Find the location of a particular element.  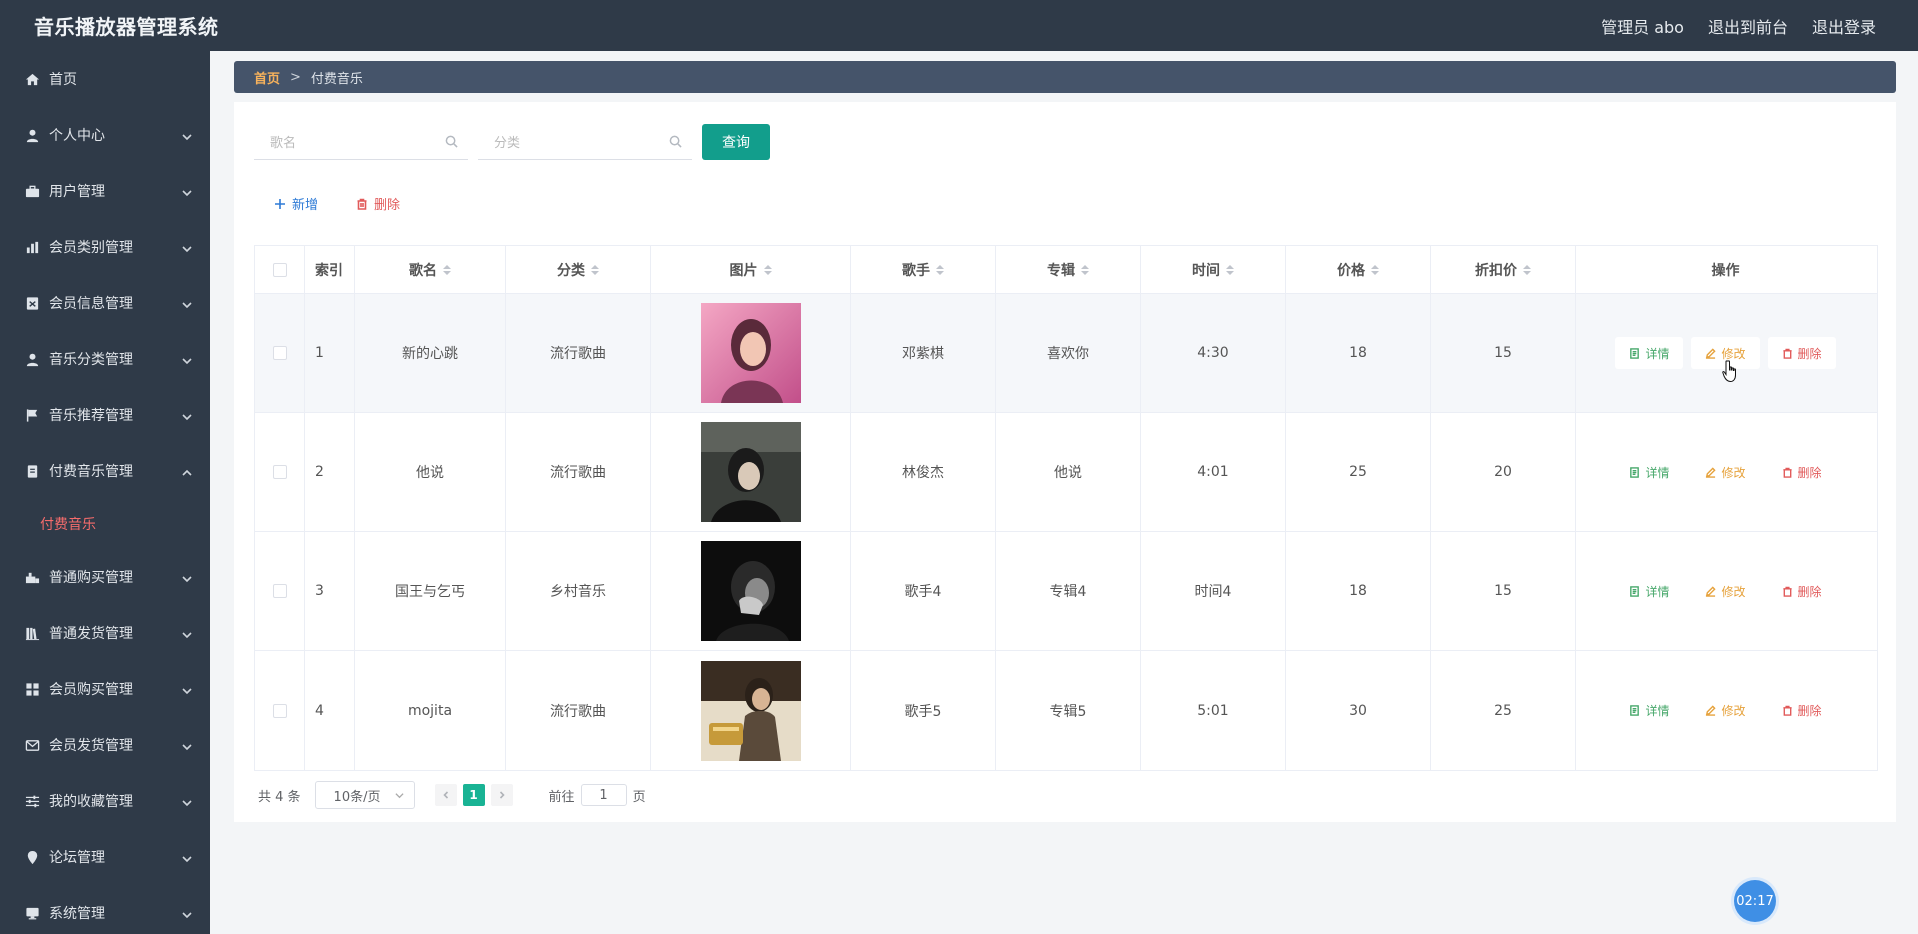

sidebar-item-member-shipping: 会员发货管理 is located at coordinates (105, 745).